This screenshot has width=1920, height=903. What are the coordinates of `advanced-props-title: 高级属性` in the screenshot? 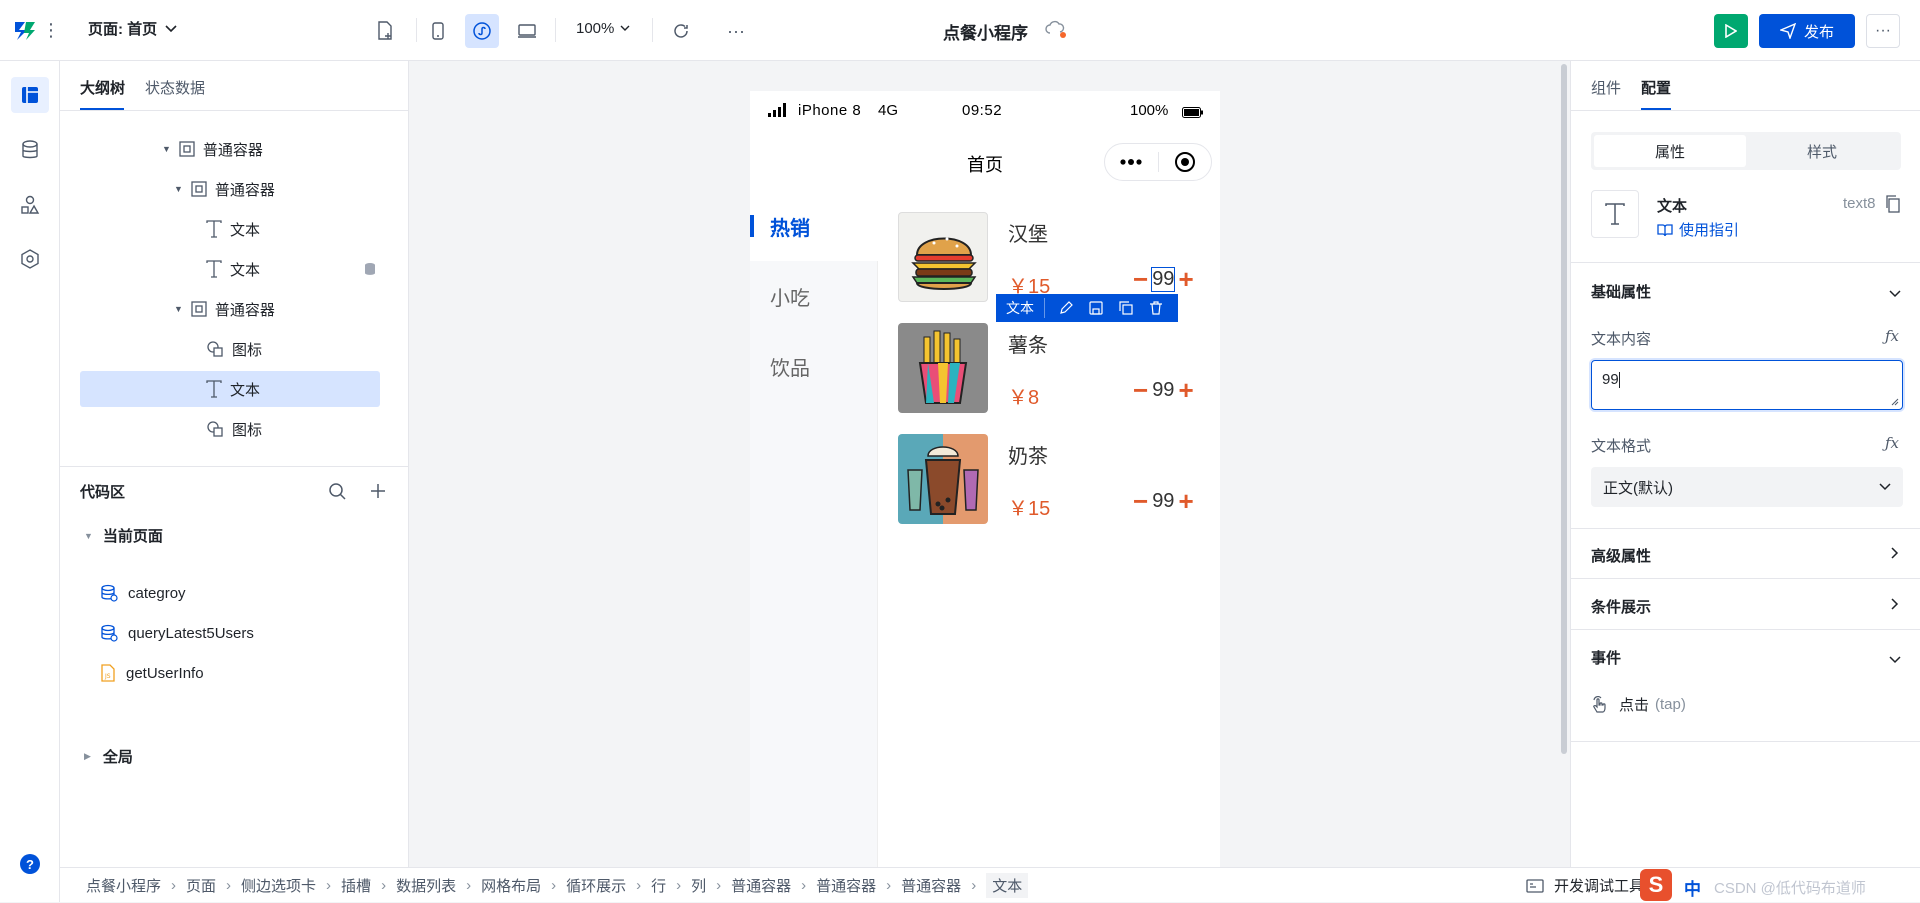 It's located at (1621, 555).